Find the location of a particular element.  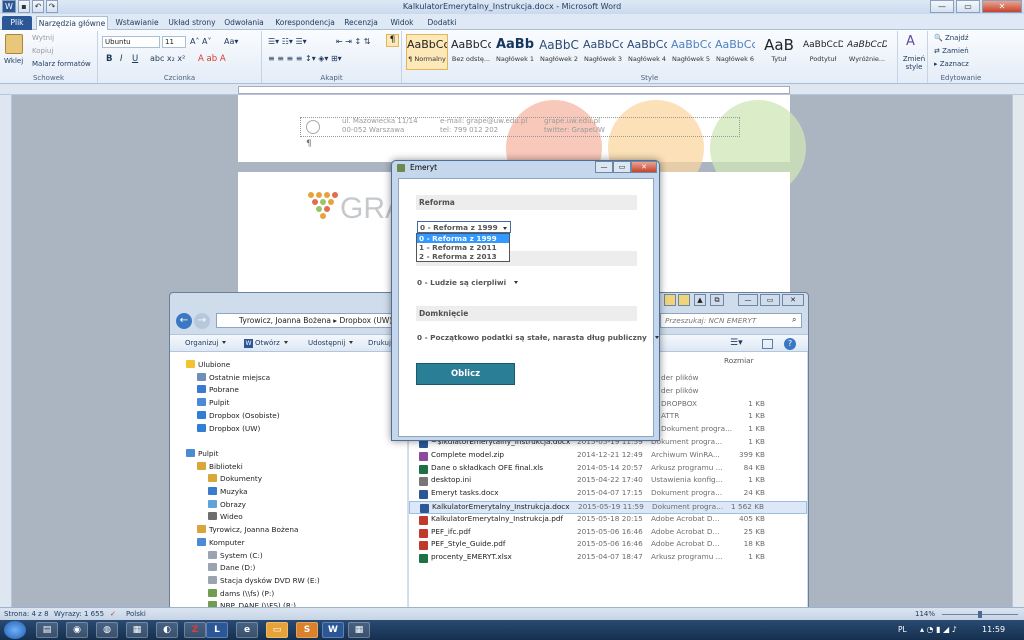

tab-insert: Wstawianie is located at coordinates (137, 23).